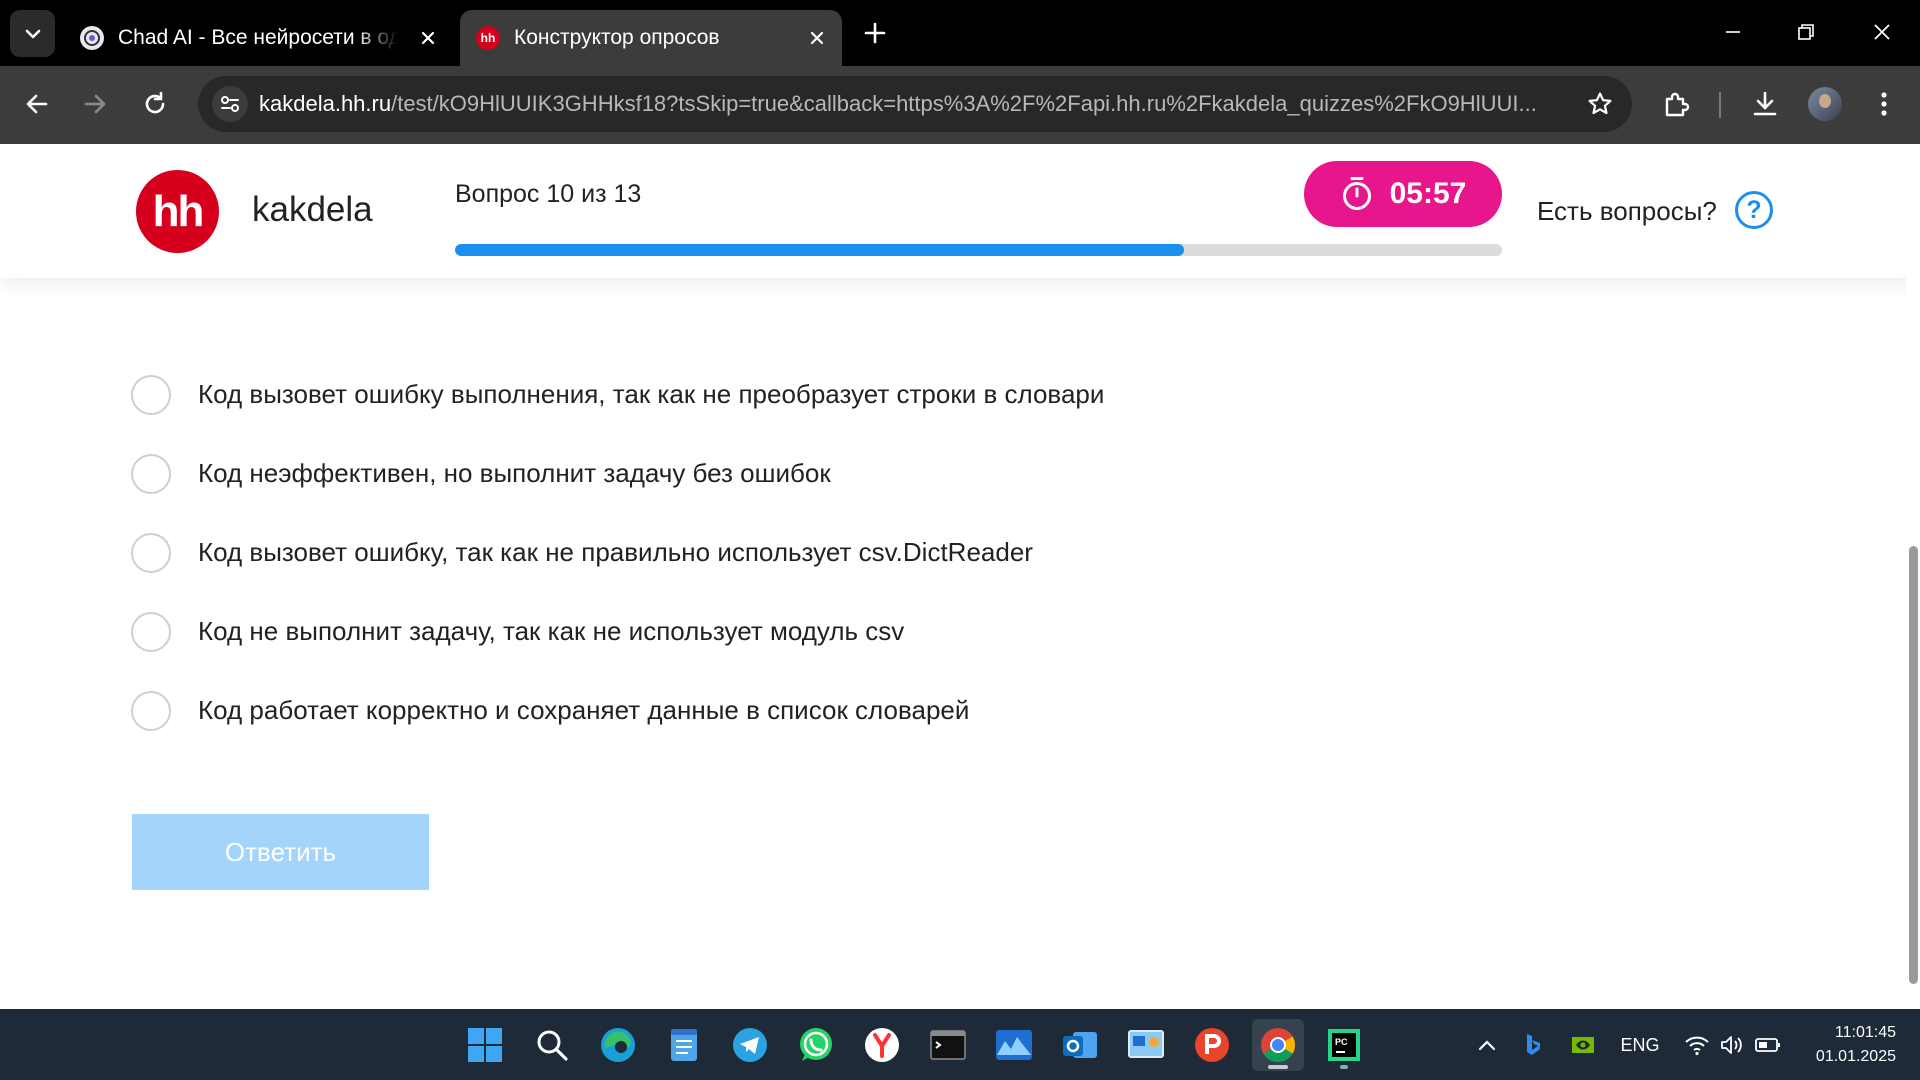 The image size is (1920, 1080). Describe the element at coordinates (948, 1045) in the screenshot. I see `taskbar-terminal` at that location.